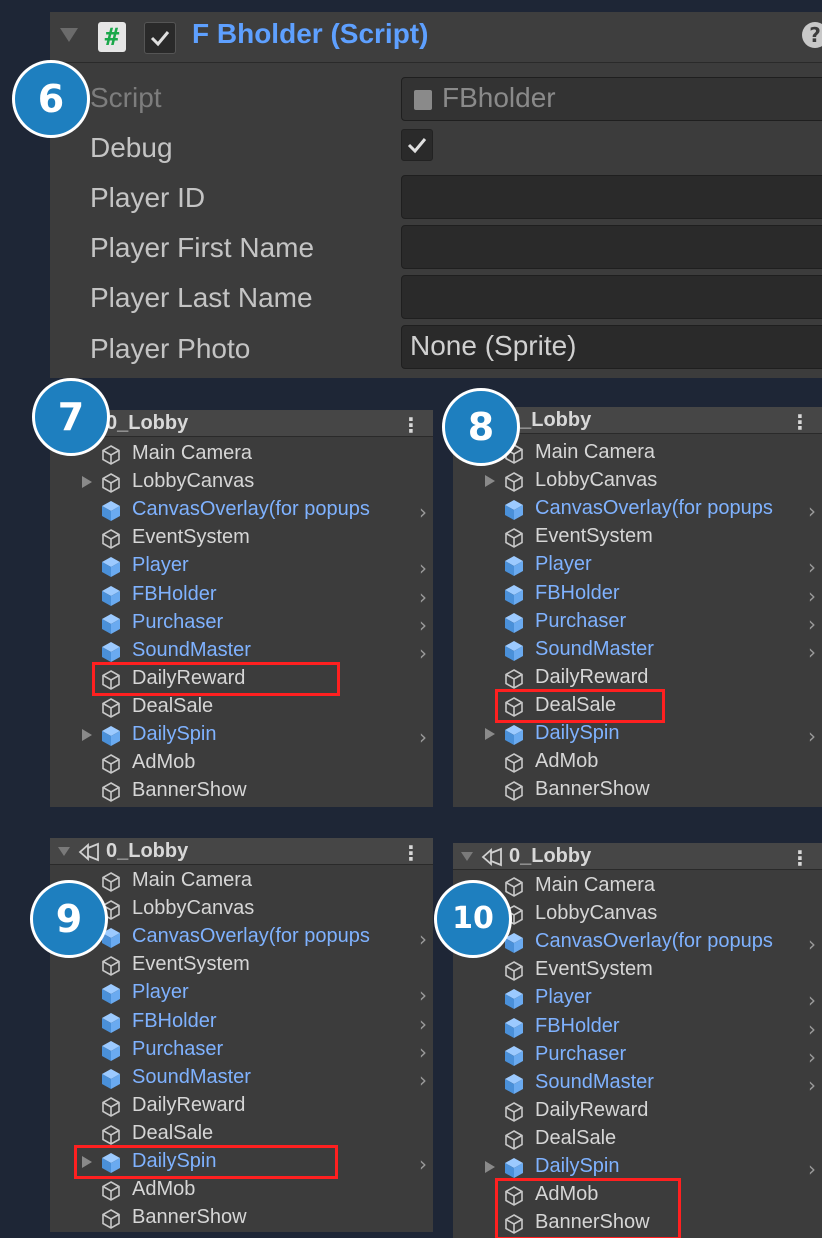 Image resolution: width=822 pixels, height=1238 pixels. Describe the element at coordinates (473, 919) in the screenshot. I see `step-badge-10: 10` at that location.